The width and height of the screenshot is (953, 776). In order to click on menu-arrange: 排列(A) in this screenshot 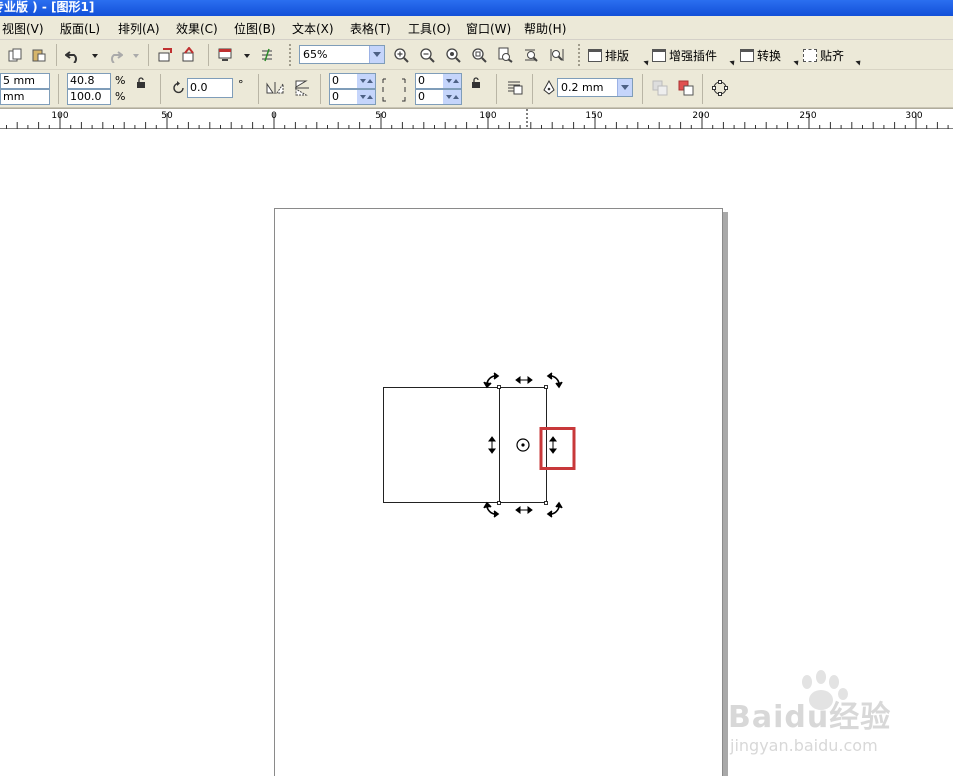, I will do `click(139, 28)`.